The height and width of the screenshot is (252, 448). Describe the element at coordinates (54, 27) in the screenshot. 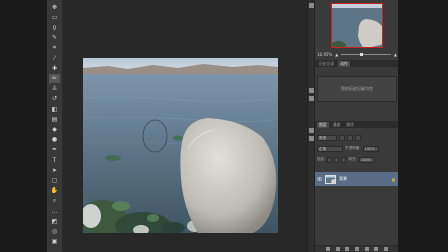

I see `lasso-tool-icon: ϙ` at that location.